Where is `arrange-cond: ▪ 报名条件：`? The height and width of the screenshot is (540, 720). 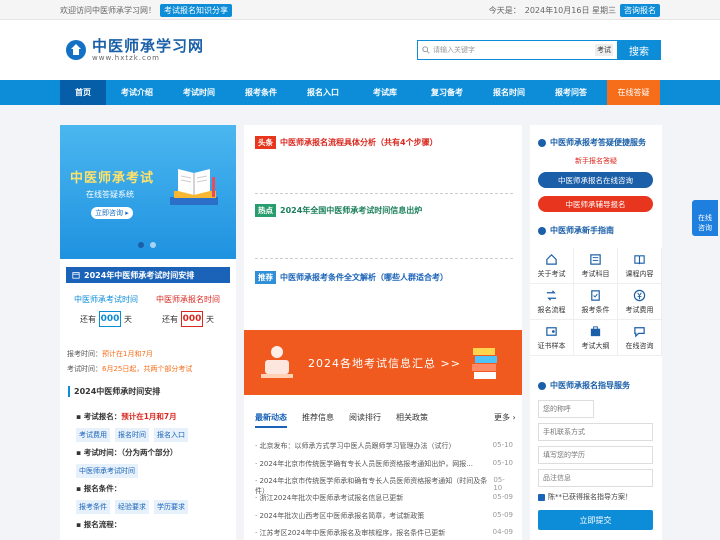
arrange-cond: ▪ 报名条件： is located at coordinates (99, 488).